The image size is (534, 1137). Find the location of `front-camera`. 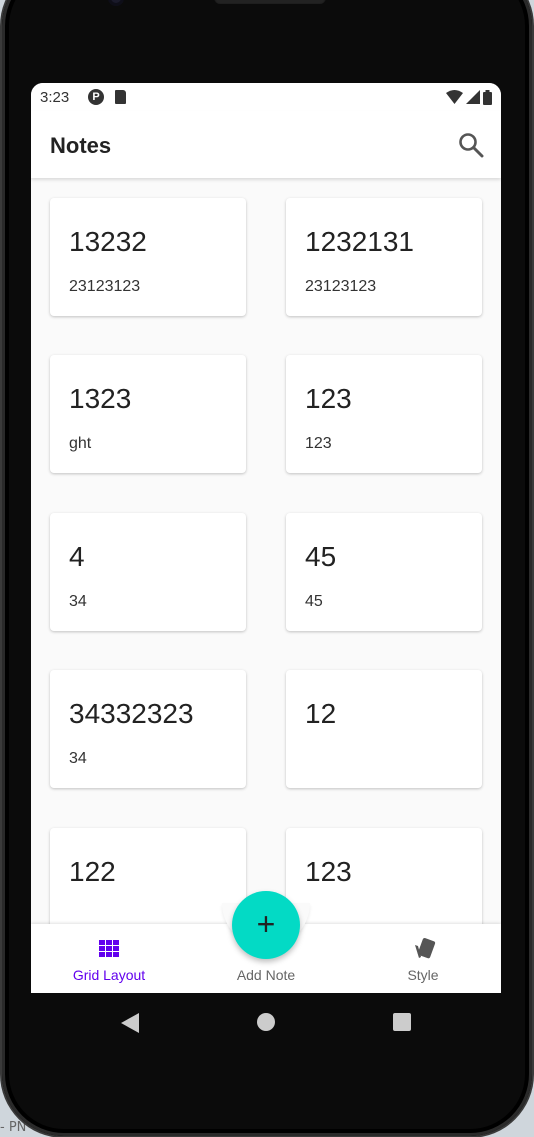

front-camera is located at coordinates (116, 3).